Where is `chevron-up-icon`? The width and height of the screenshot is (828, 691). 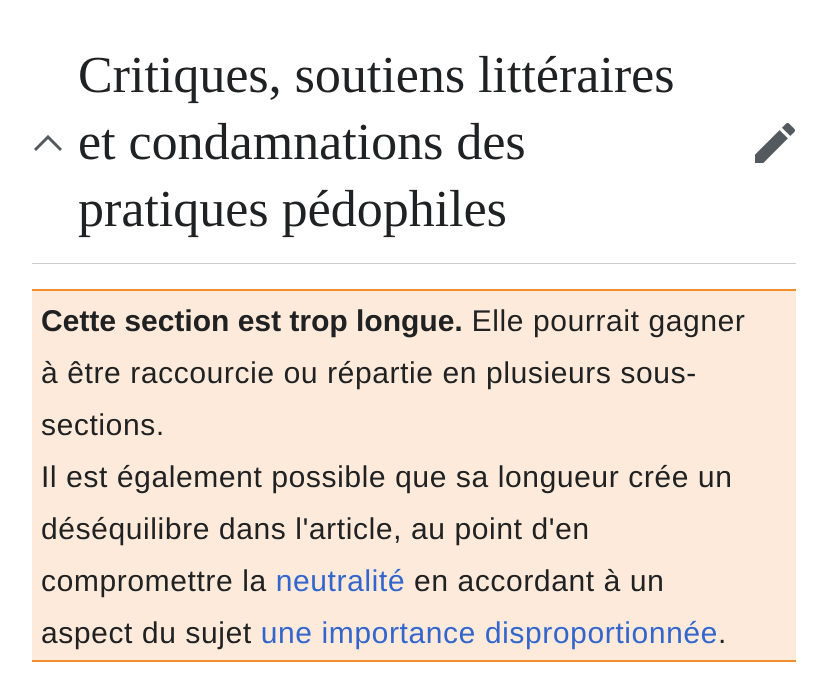 chevron-up-icon is located at coordinates (48, 143).